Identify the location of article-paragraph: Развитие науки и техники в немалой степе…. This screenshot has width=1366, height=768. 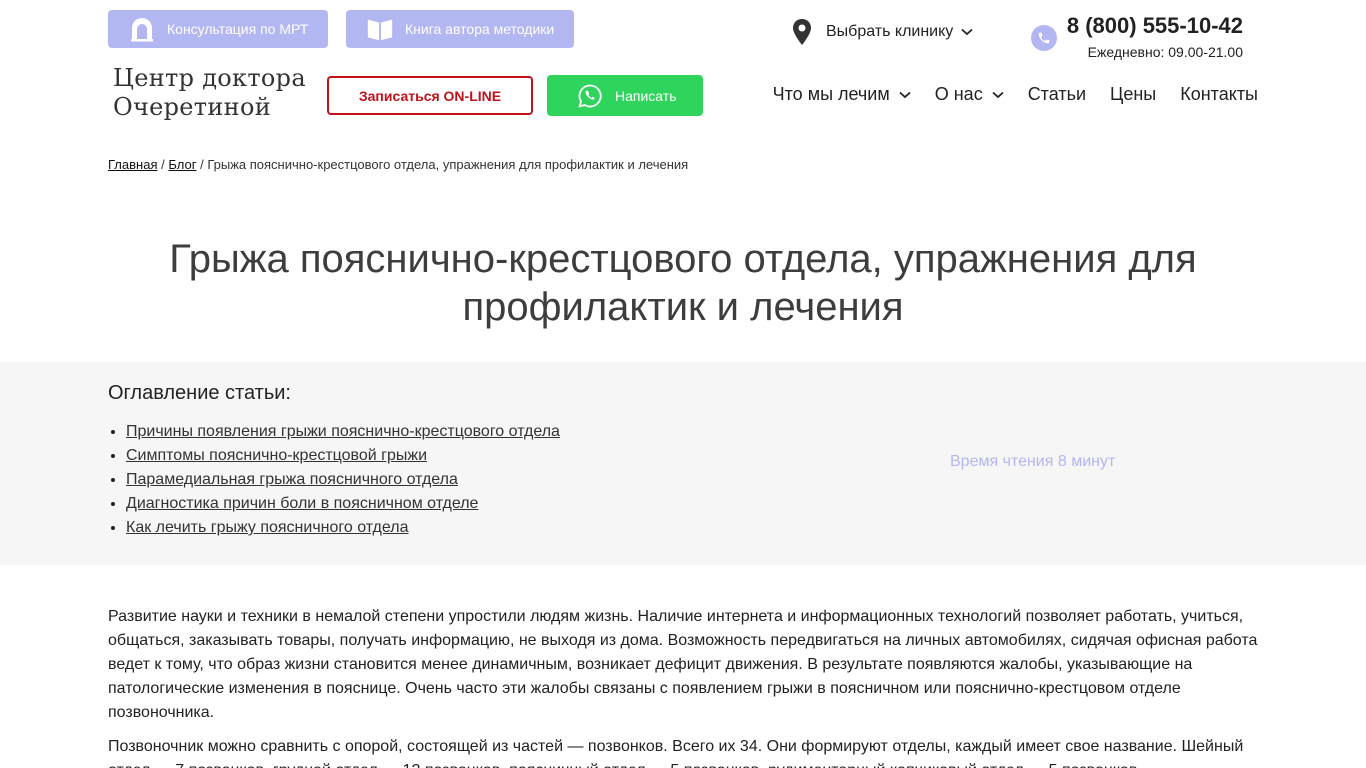
(683, 664).